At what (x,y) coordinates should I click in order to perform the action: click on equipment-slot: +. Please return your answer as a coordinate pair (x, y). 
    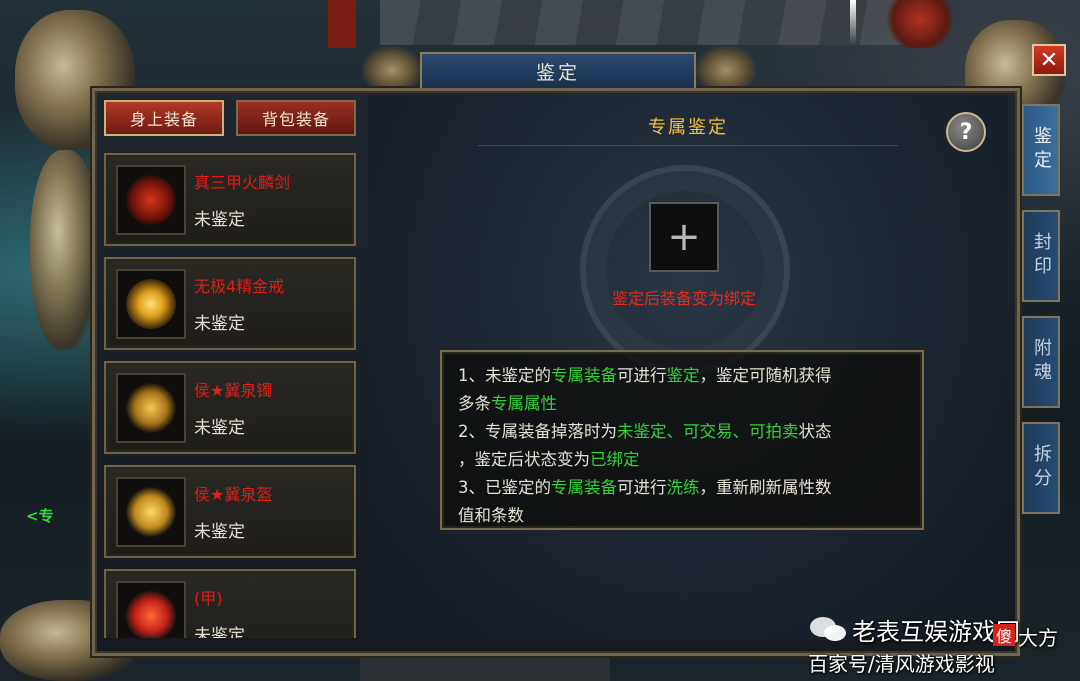
    Looking at the image, I should click on (684, 237).